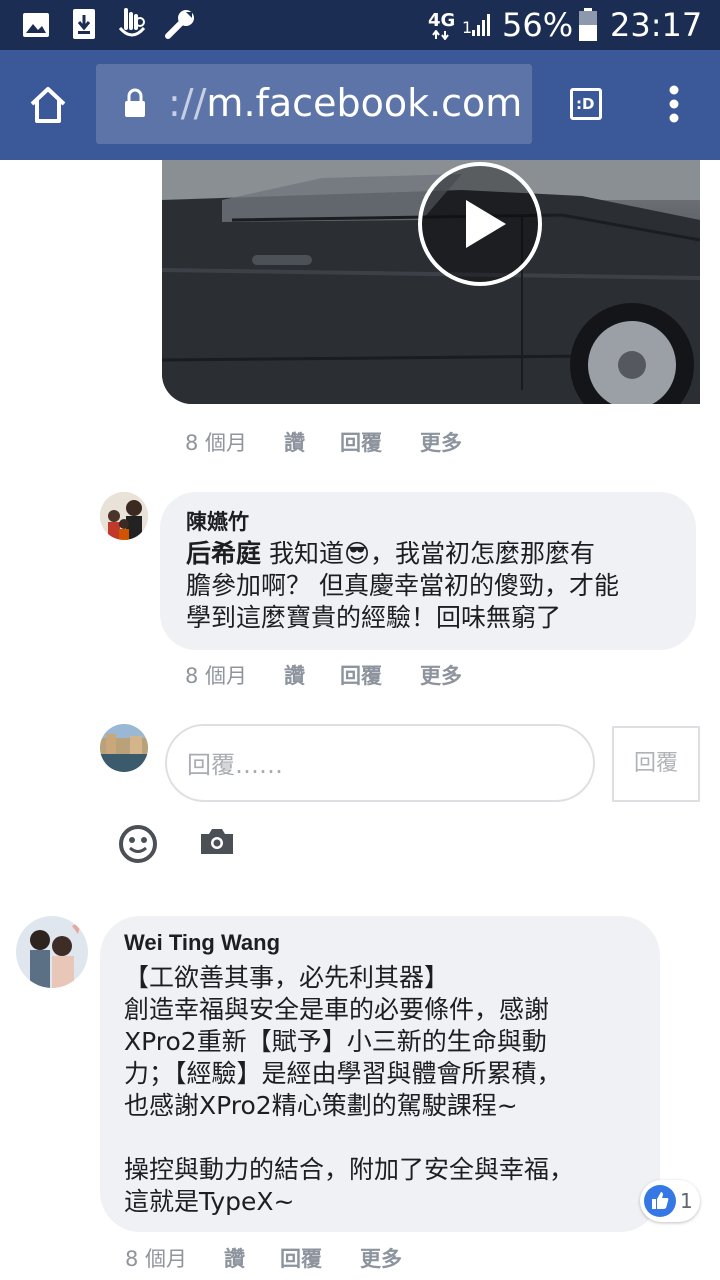 Image resolution: width=720 pixels, height=1280 pixels. What do you see at coordinates (335, 1041) in the screenshot?
I see `comment-line: XPro2重新【賦予】小三新的生命與動` at bounding box center [335, 1041].